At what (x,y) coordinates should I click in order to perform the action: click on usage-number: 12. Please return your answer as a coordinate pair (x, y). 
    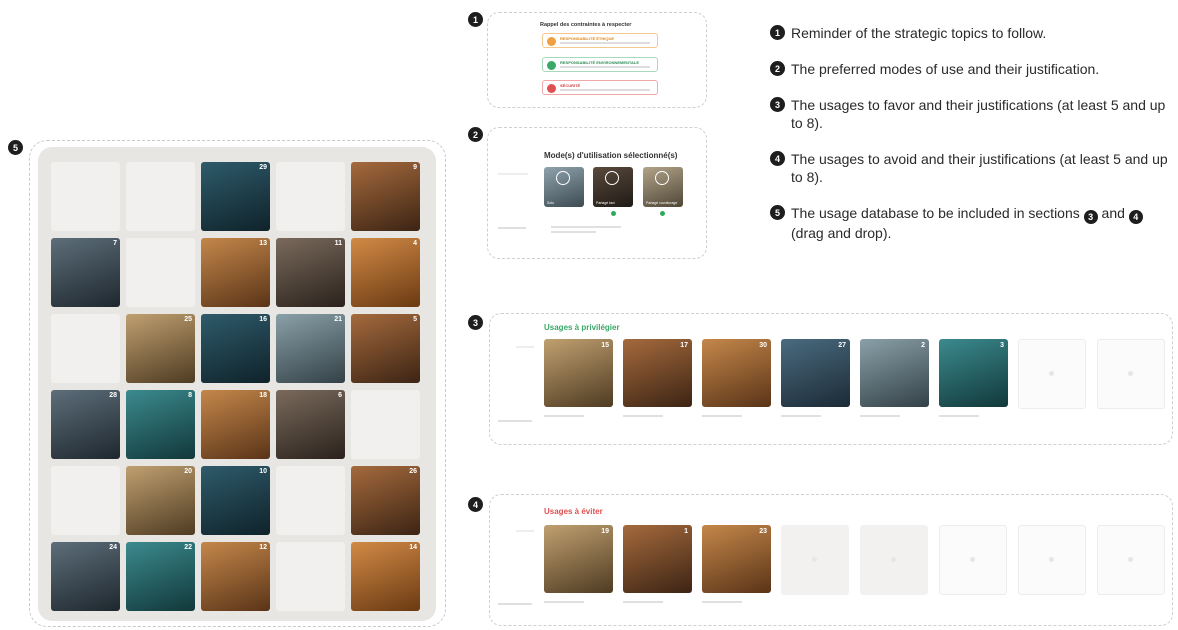
    Looking at the image, I should click on (263, 547).